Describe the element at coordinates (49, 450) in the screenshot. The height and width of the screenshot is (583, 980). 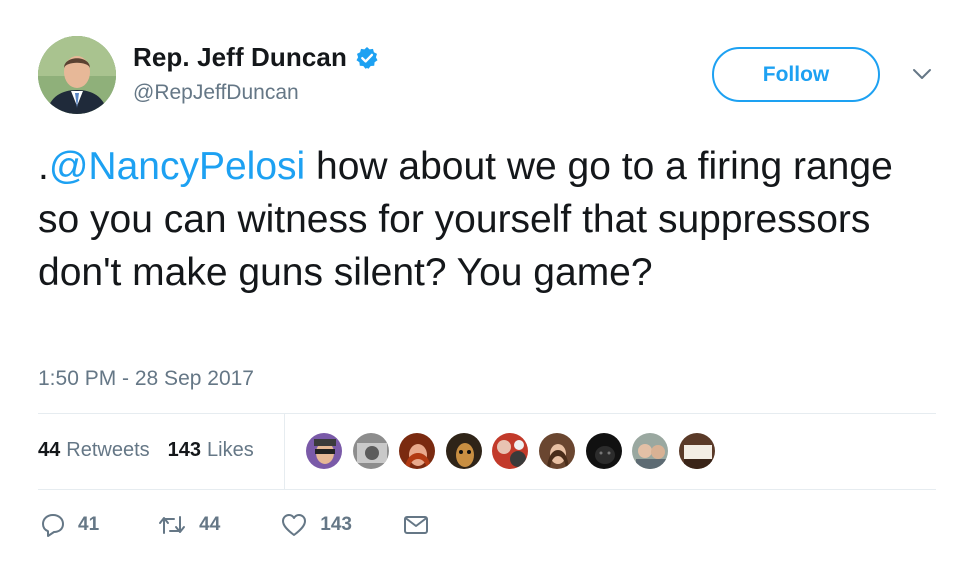
I see `retweets-count: 44` at that location.